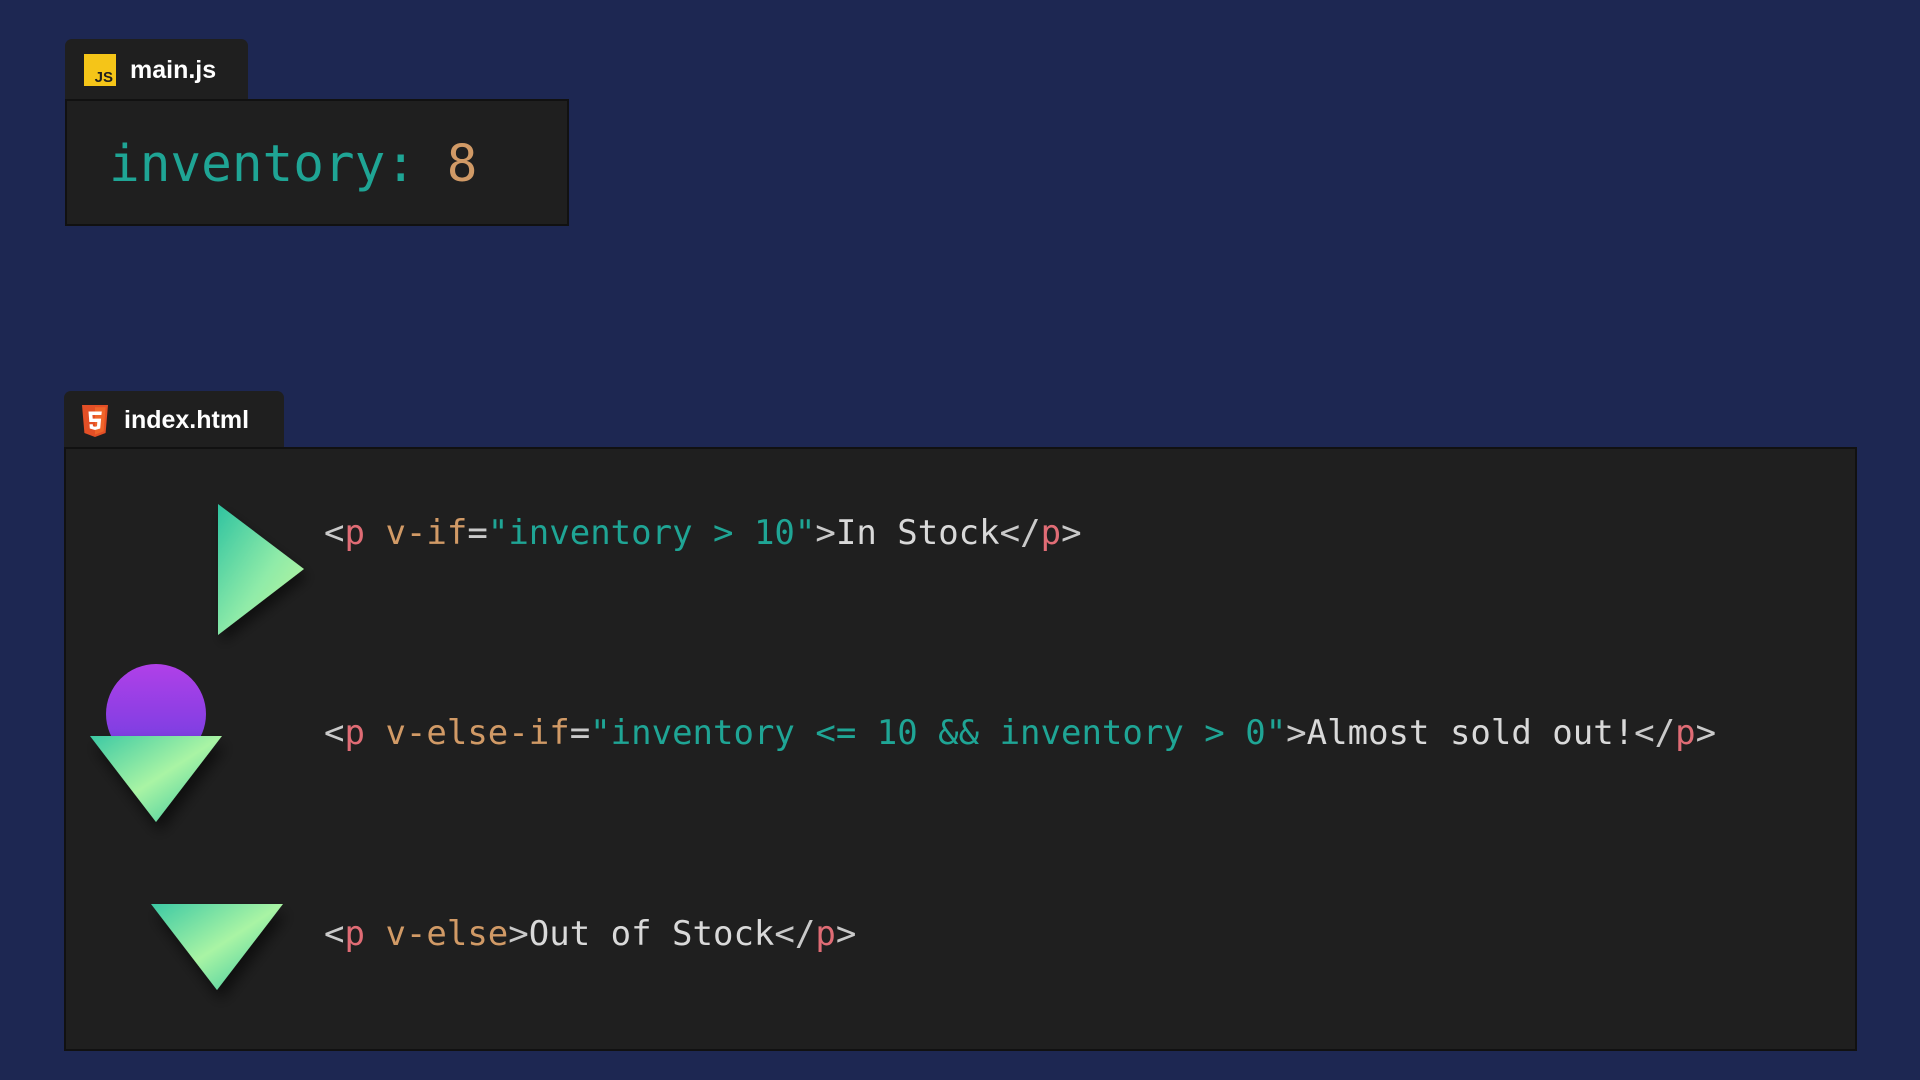  What do you see at coordinates (651, 934) in the screenshot?
I see `element-text: Out of Stock` at bounding box center [651, 934].